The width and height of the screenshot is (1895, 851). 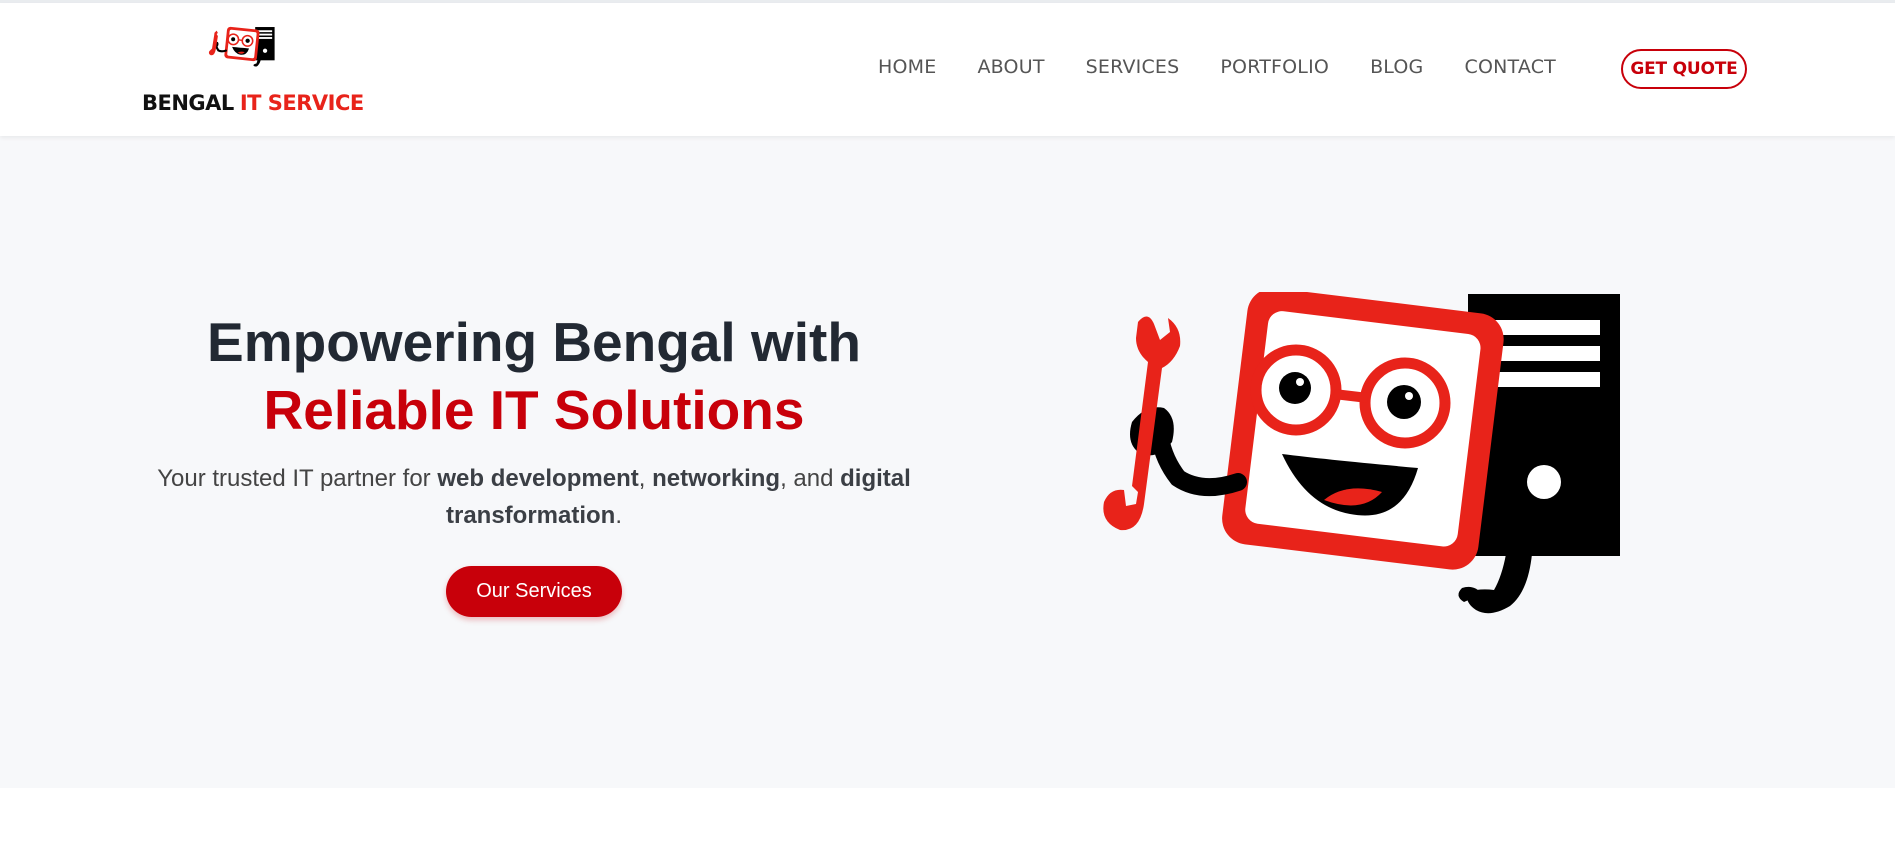 I want to click on hero-sub-web-development: web development, so click(x=538, y=478).